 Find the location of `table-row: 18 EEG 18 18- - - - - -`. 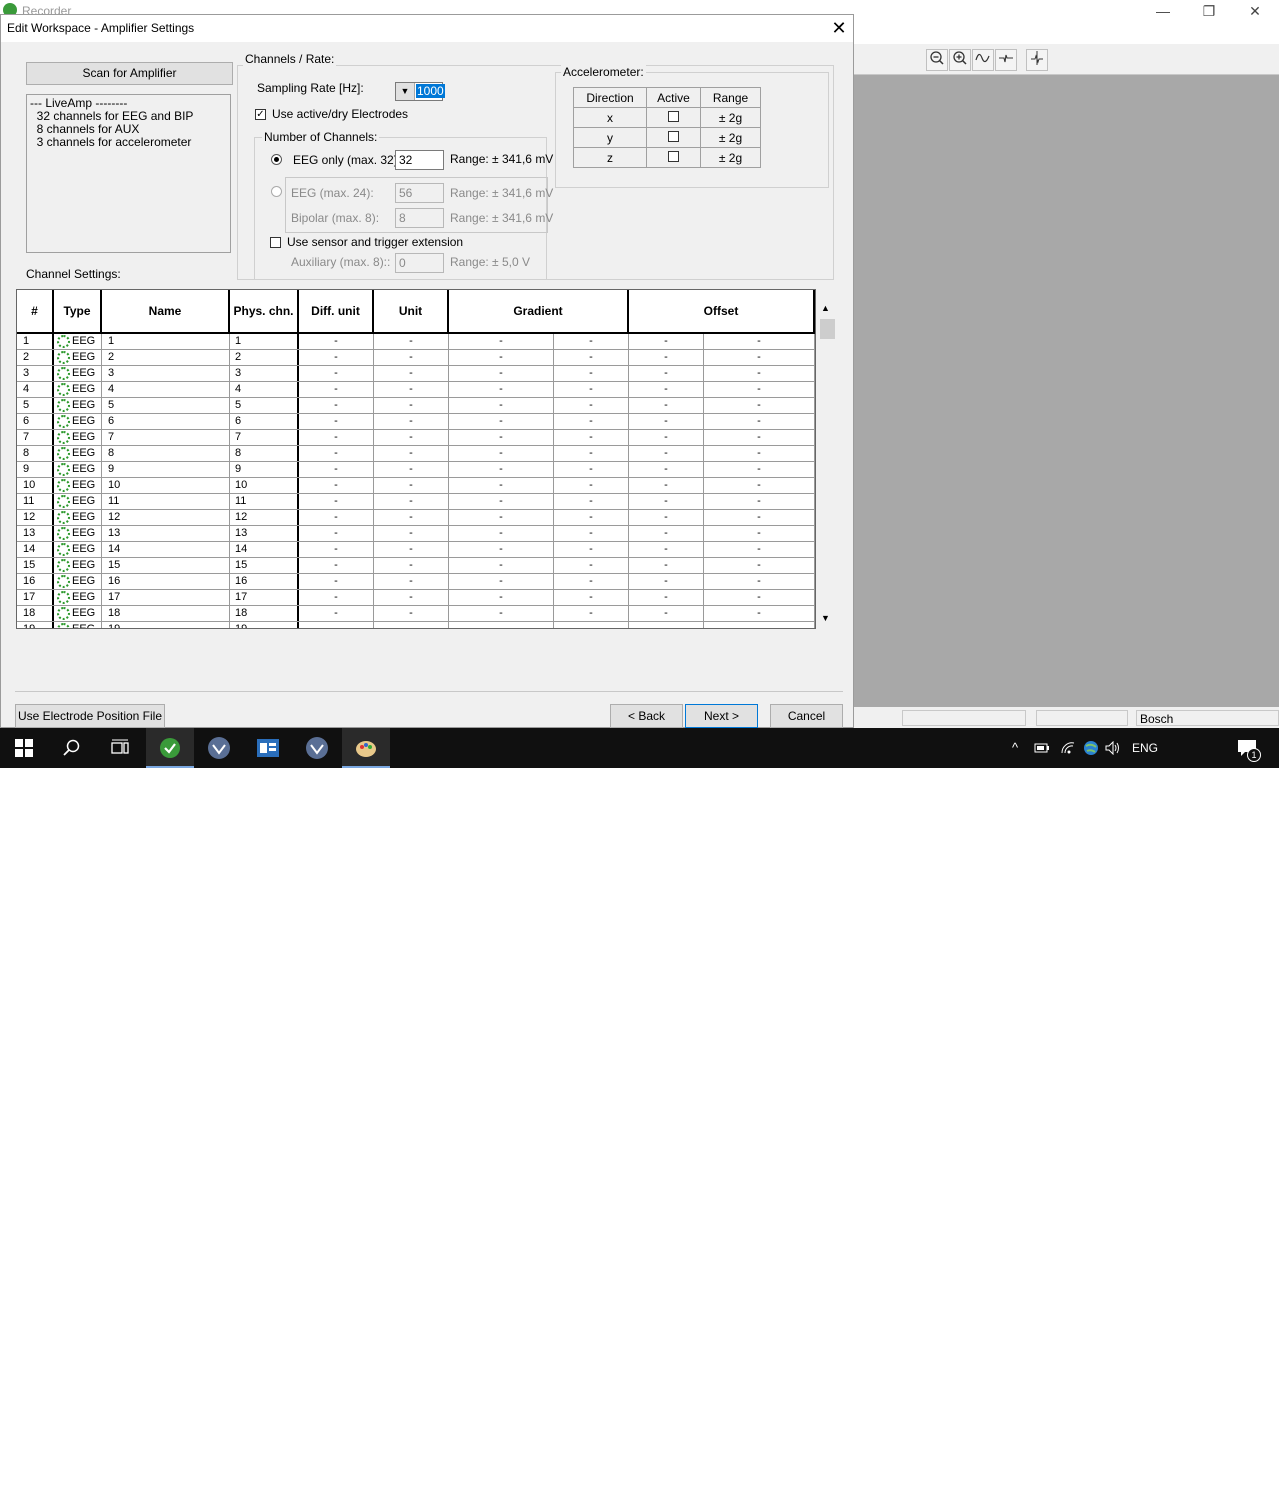

table-row: 18 EEG 18 18- - - - - - is located at coordinates (416, 614).